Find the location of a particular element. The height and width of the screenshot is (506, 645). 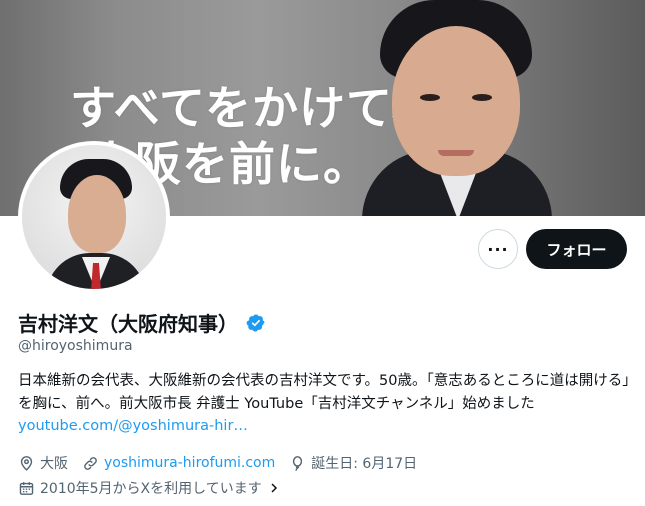

profile-meta-row: 大阪 yoshimura-hirofumi.com 誕生日: 6月17日 is located at coordinates (224, 463).